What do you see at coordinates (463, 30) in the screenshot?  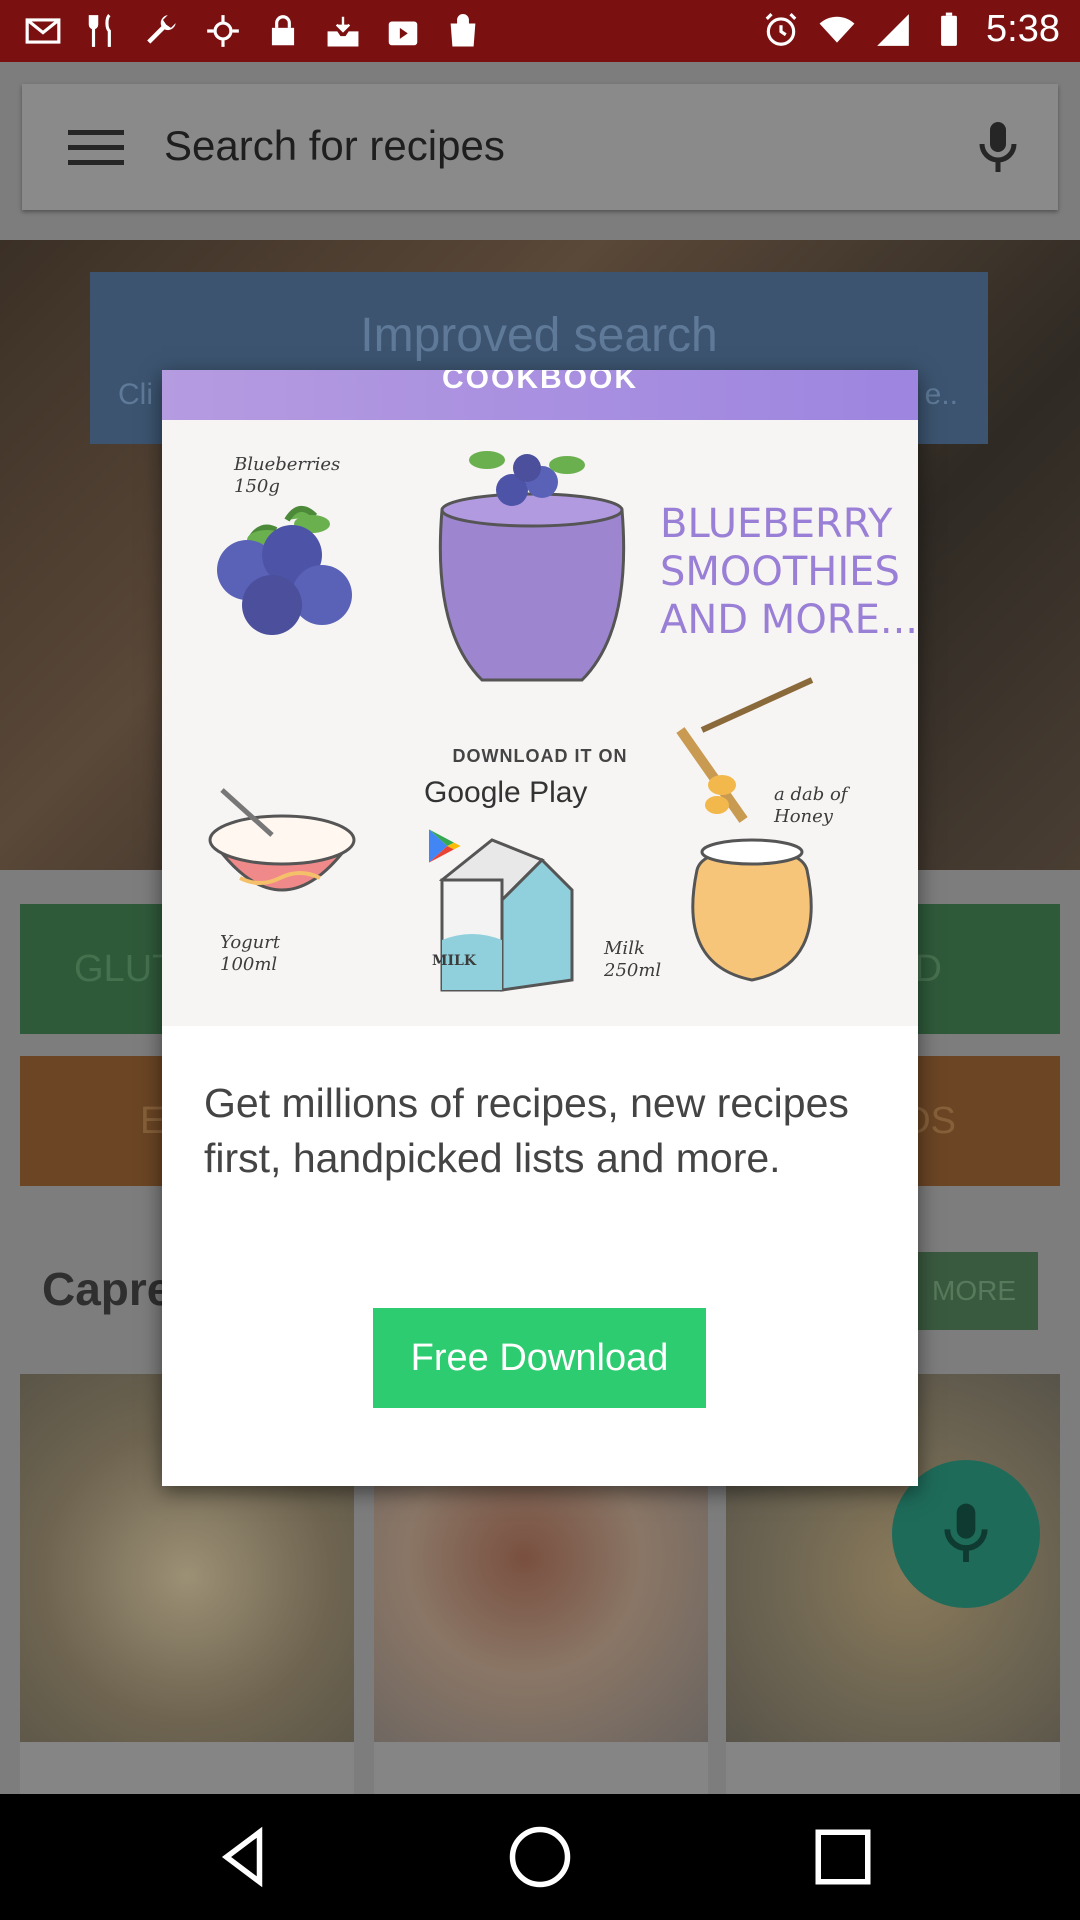 I see `recipes-bag-icon` at bounding box center [463, 30].